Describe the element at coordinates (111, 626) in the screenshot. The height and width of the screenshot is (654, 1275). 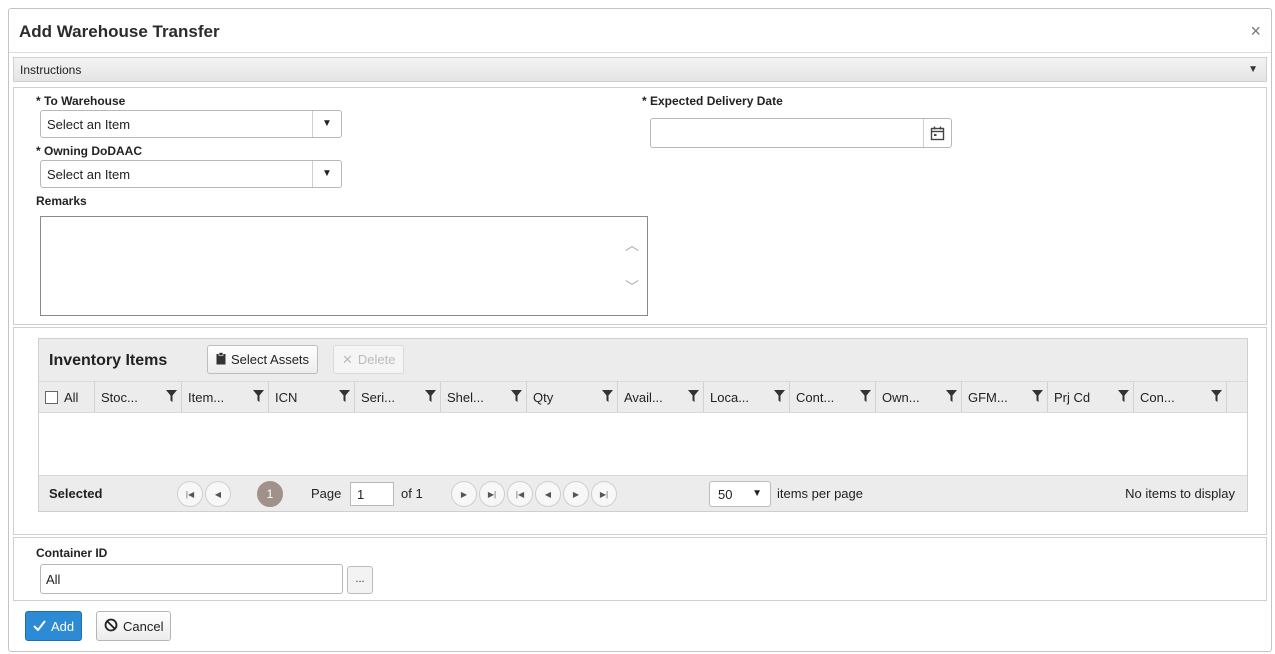
I see `cancel-icon` at that location.